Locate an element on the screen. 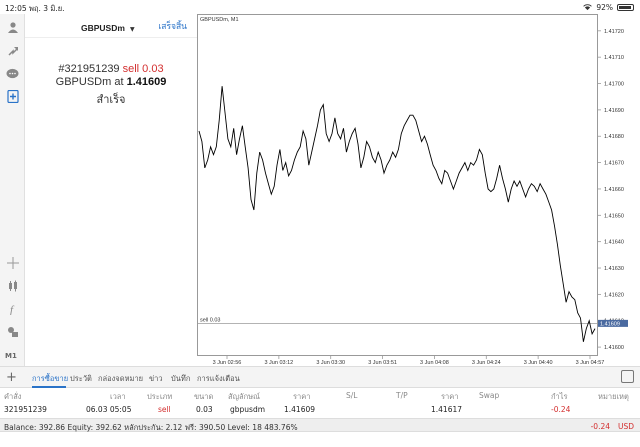 The width and height of the screenshot is (640, 447). order-action: sell 0.03 is located at coordinates (143, 69).